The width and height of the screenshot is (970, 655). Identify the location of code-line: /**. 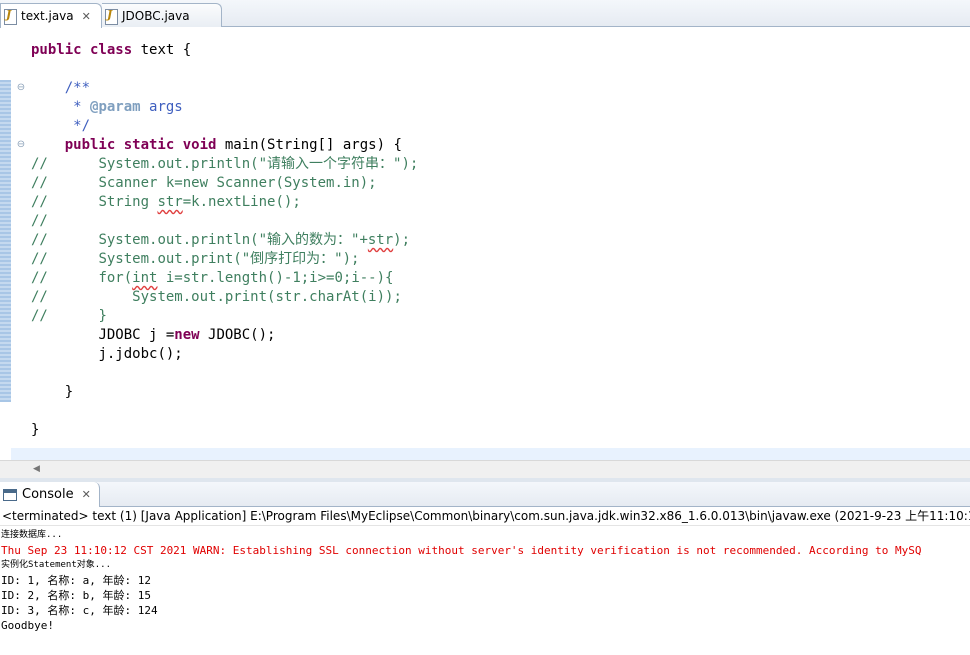
(77, 88).